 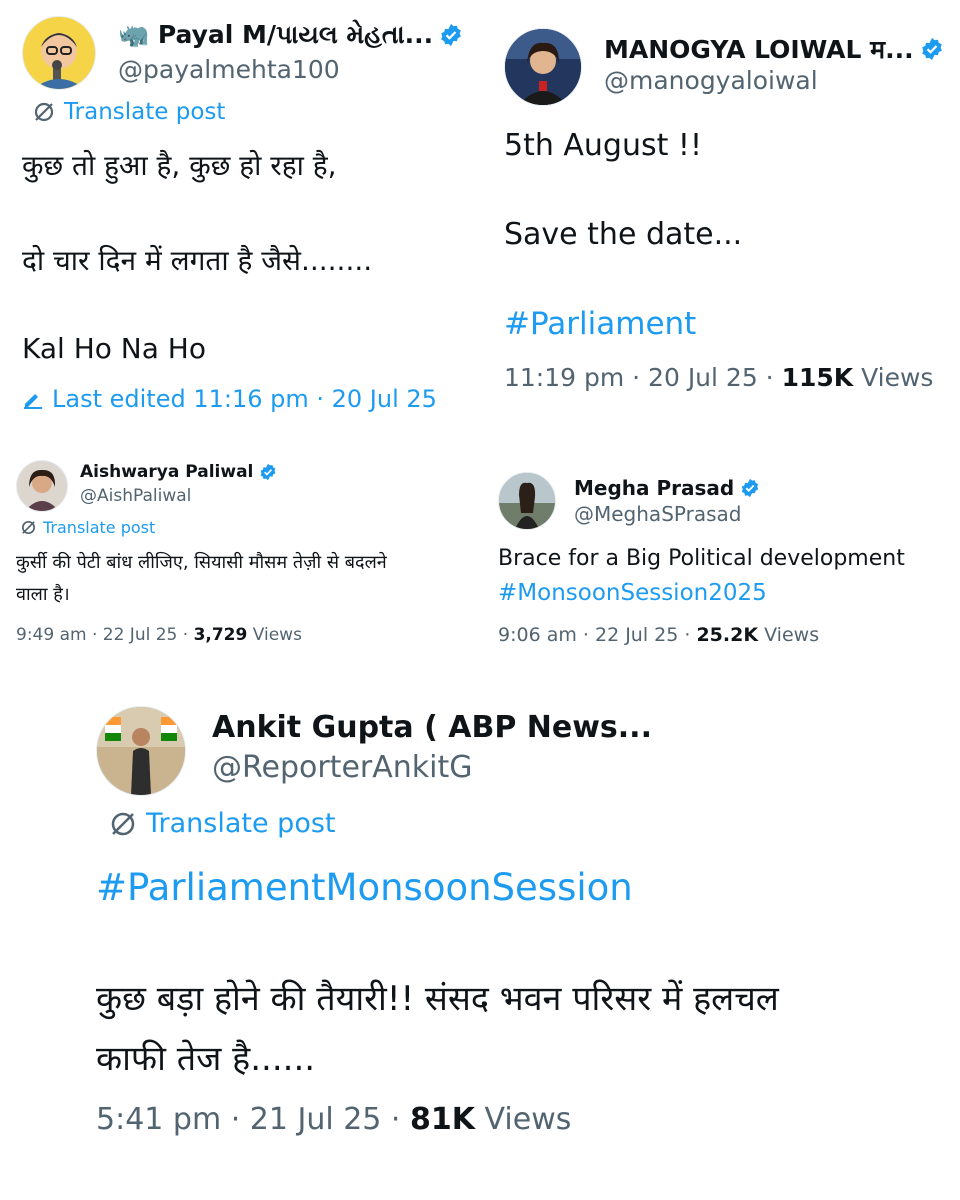 What do you see at coordinates (342, 767) in the screenshot?
I see `user-handle: @ReporterAnkitG` at bounding box center [342, 767].